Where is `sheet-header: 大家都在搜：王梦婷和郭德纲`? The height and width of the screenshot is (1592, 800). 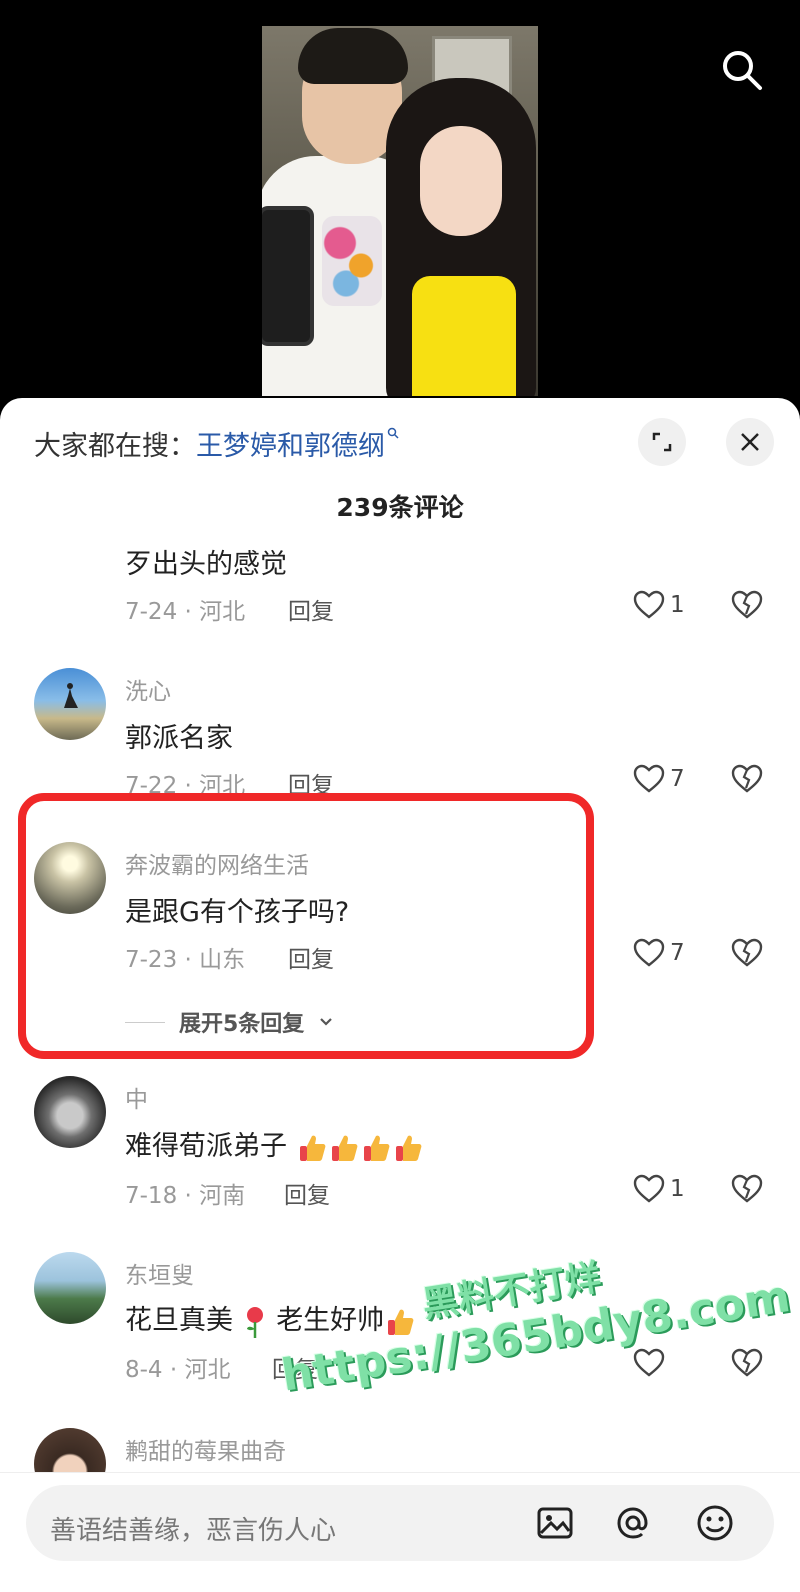 sheet-header: 大家都在搜：王梦婷和郭德纲 is located at coordinates (400, 444).